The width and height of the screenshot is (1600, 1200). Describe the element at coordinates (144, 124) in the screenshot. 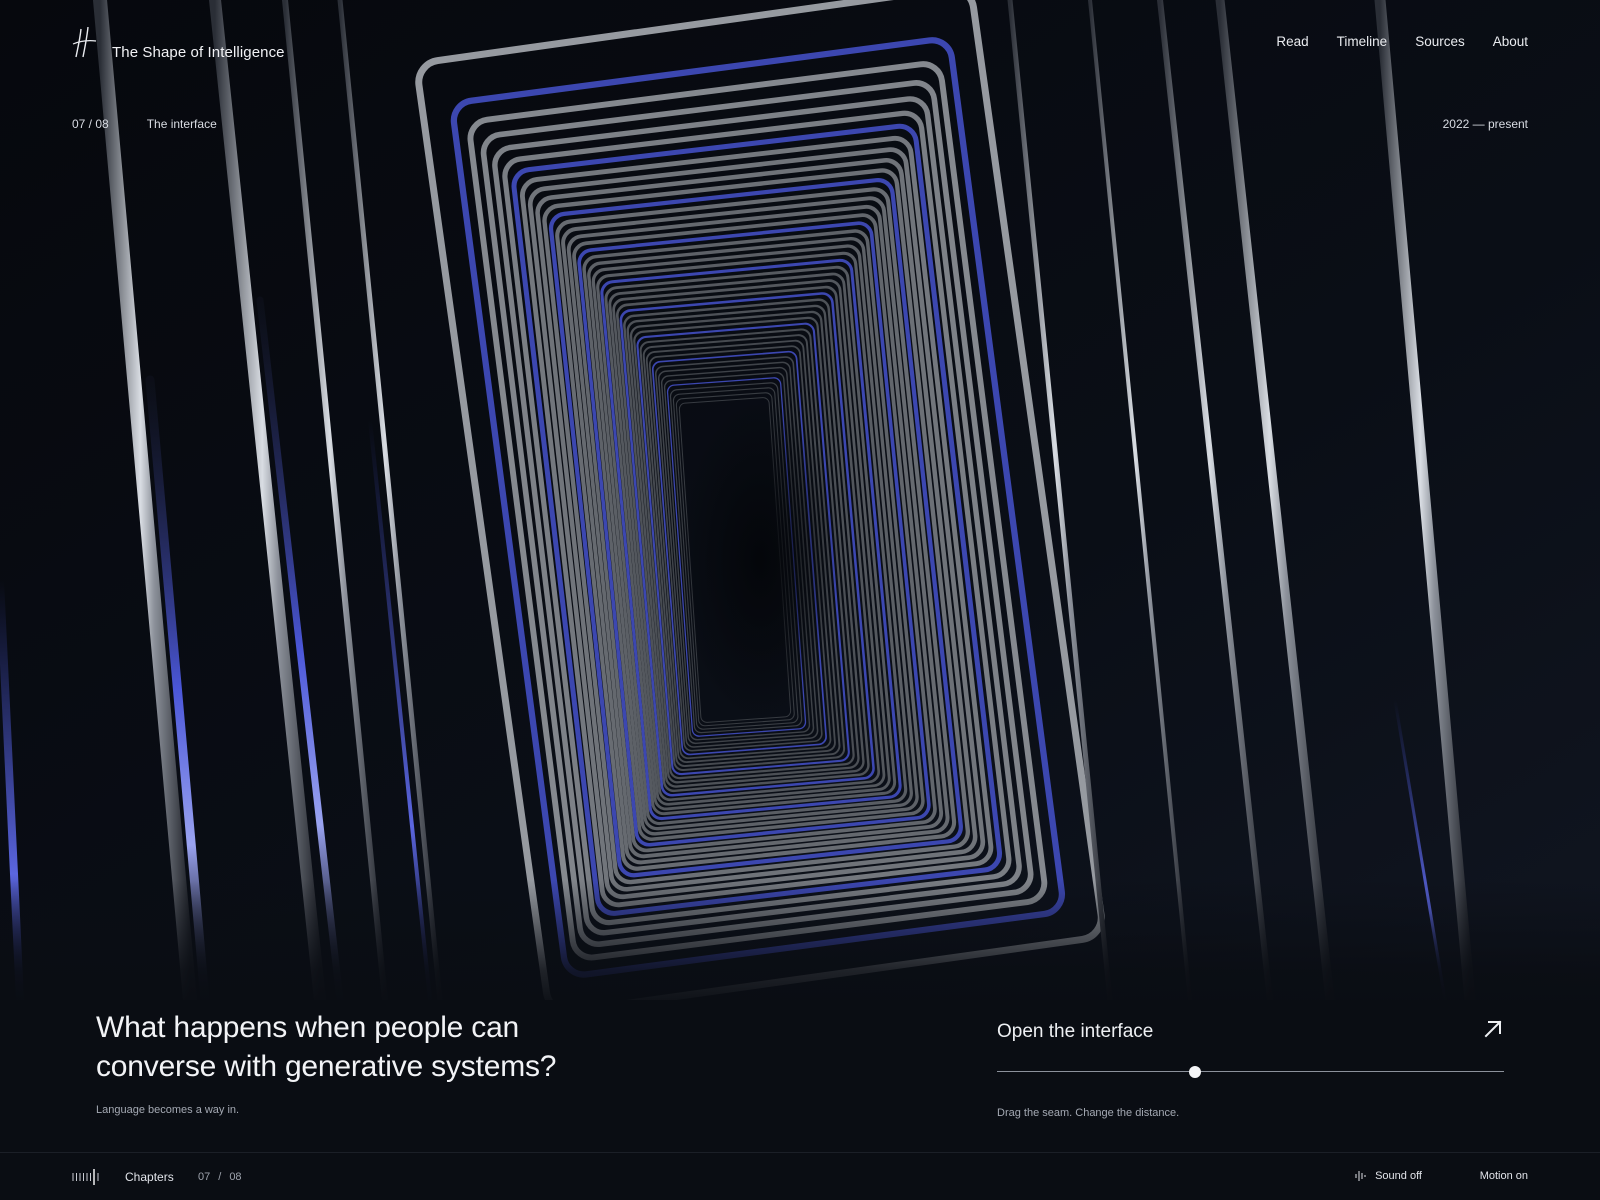

I see `chapter-meta: 07 / 08 The interface` at that location.